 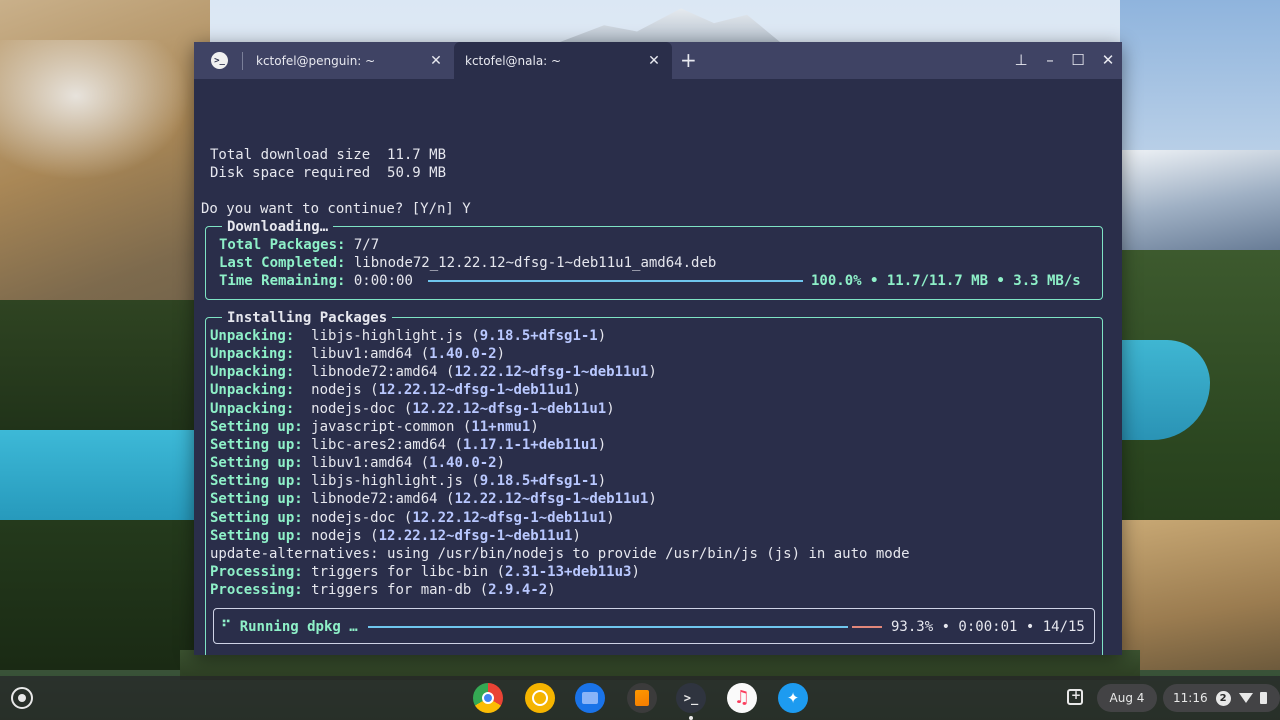 What do you see at coordinates (540, 698) in the screenshot?
I see `keep-icon` at bounding box center [540, 698].